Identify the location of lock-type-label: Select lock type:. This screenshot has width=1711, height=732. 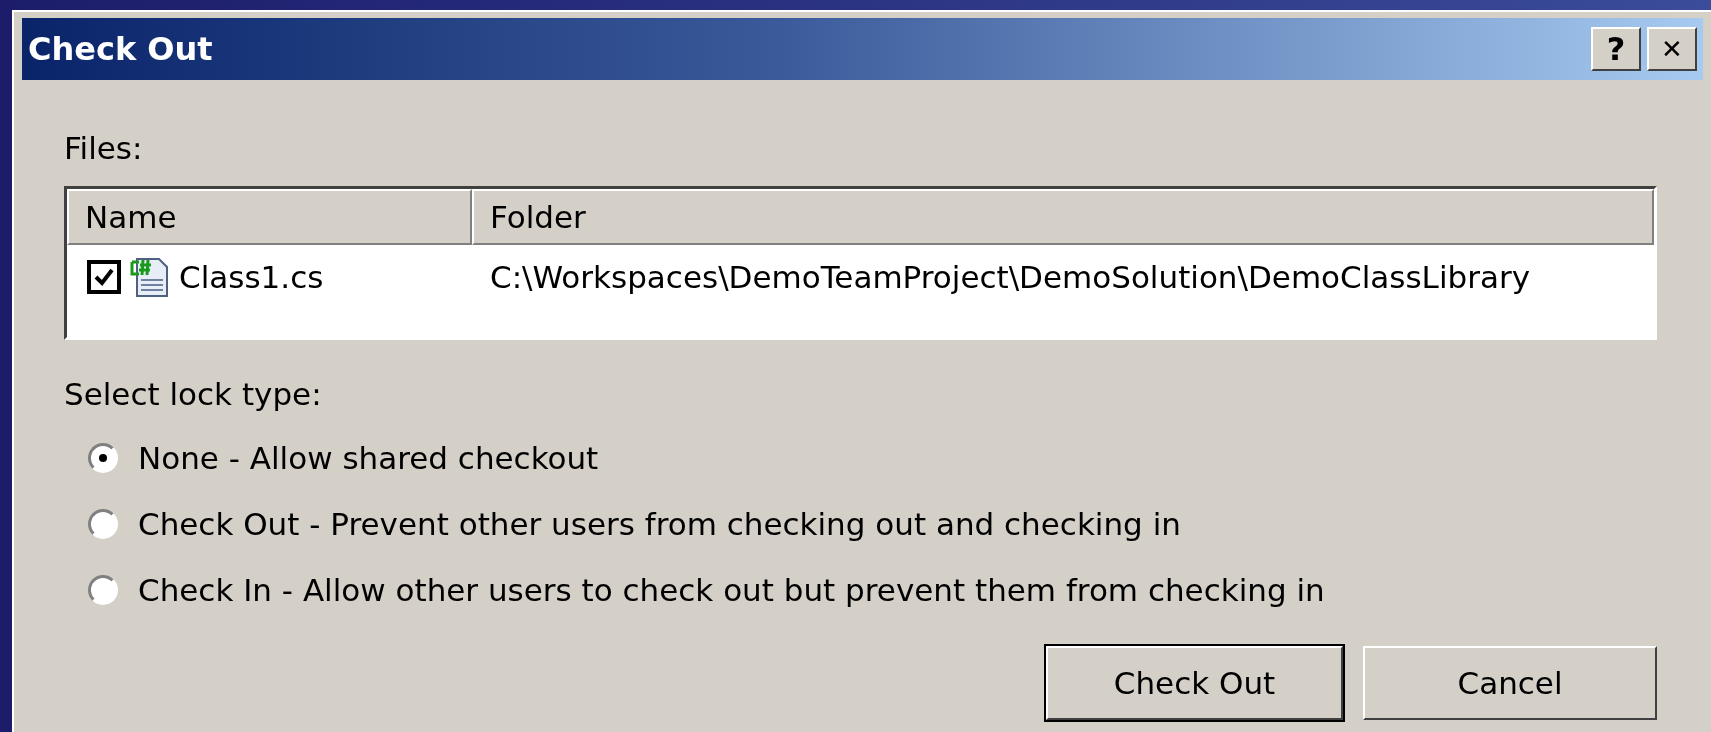
(193, 394).